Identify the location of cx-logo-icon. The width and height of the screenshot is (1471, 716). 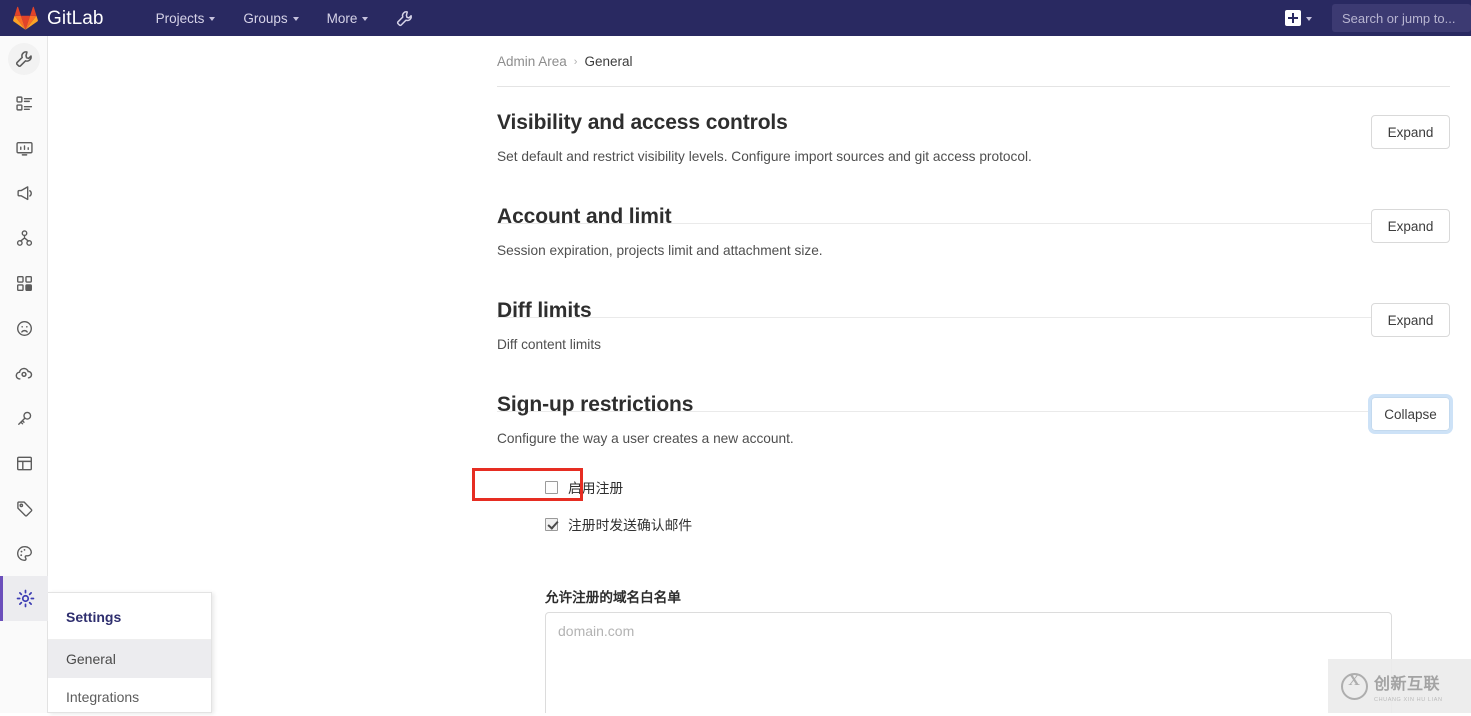
(1354, 686).